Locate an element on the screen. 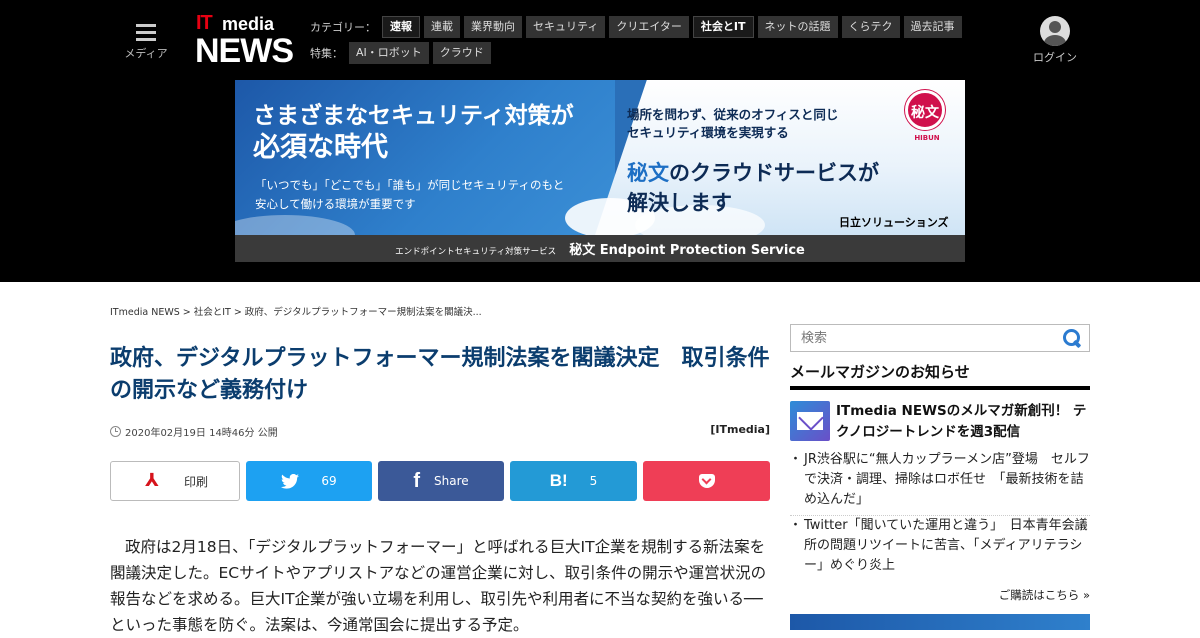 The image size is (1200, 638). hamburger-icon is located at coordinates (146, 32).